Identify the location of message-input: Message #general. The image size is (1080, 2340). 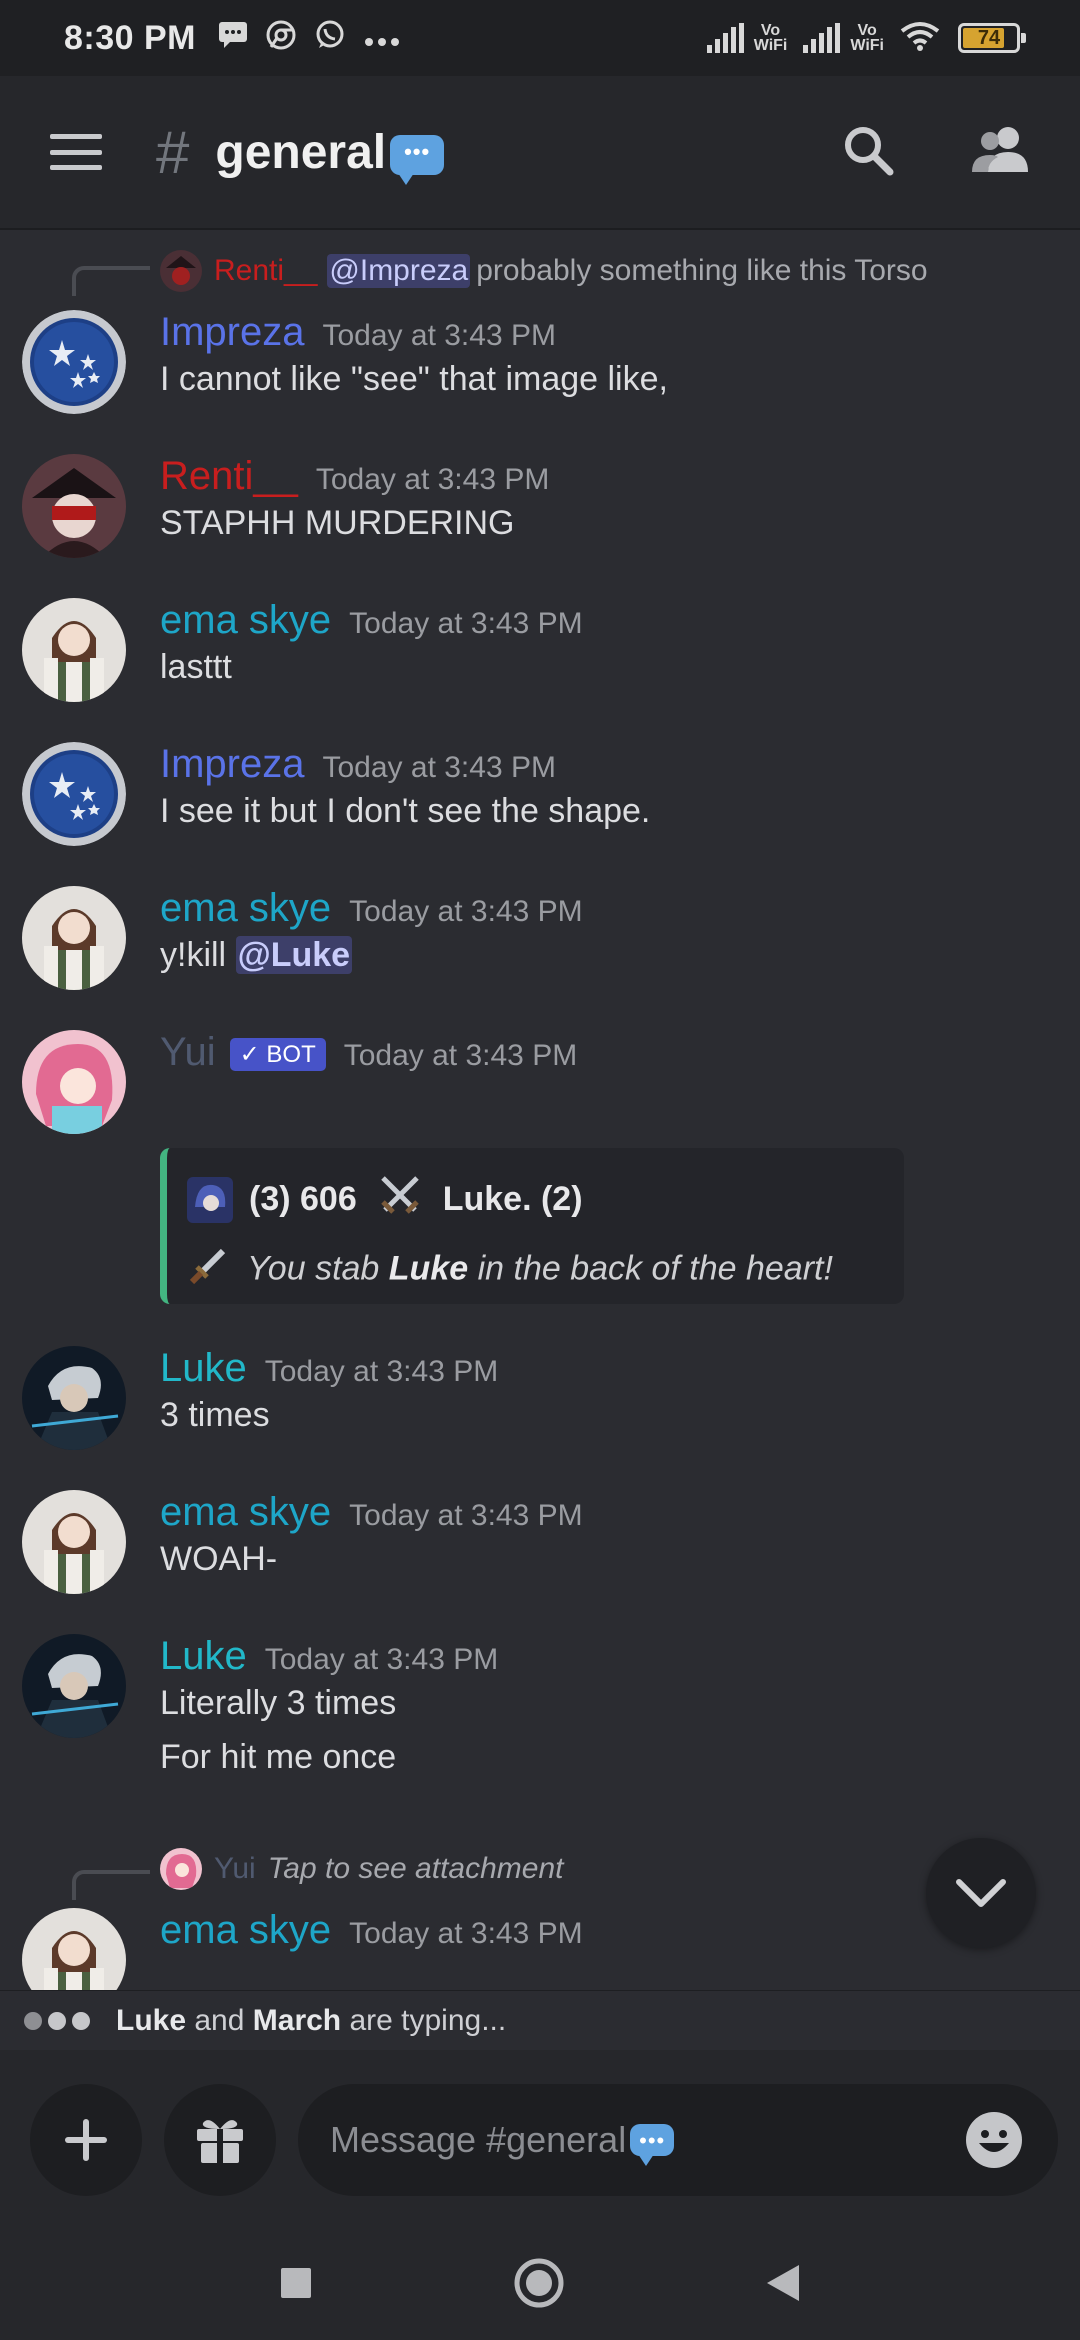
(678, 2140).